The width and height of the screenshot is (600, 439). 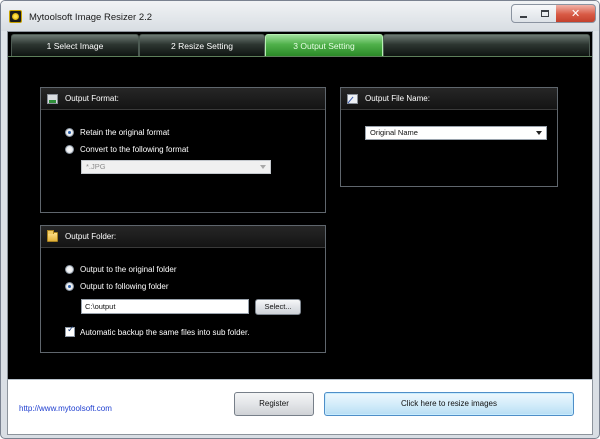 I want to click on window-title: Mytoolsoft Image Resizer 2.2, so click(x=91, y=17).